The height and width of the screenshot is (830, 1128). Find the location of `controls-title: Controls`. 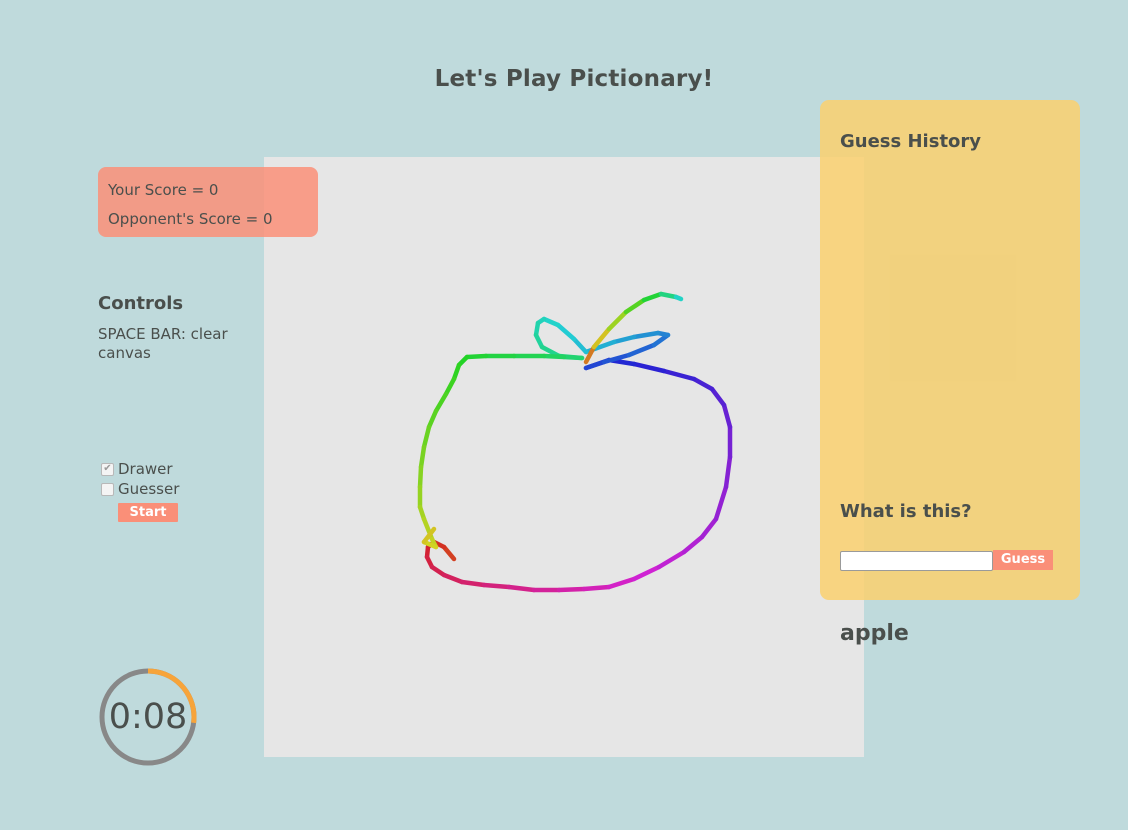

controls-title: Controls is located at coordinates (141, 303).